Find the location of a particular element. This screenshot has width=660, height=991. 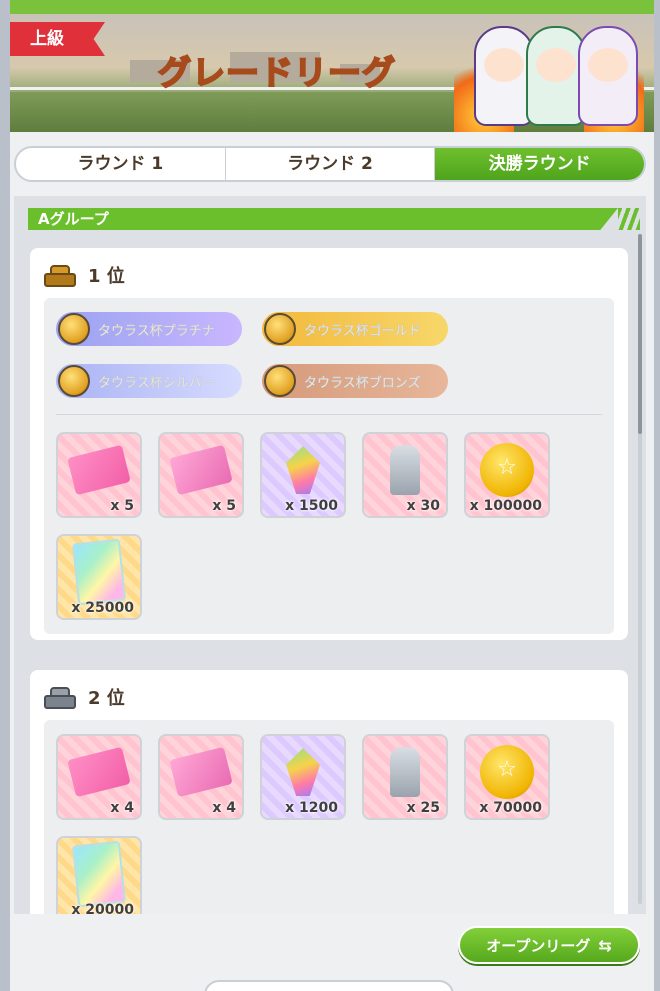

title-badge-label: タウラス杯ゴールド is located at coordinates (362, 331).